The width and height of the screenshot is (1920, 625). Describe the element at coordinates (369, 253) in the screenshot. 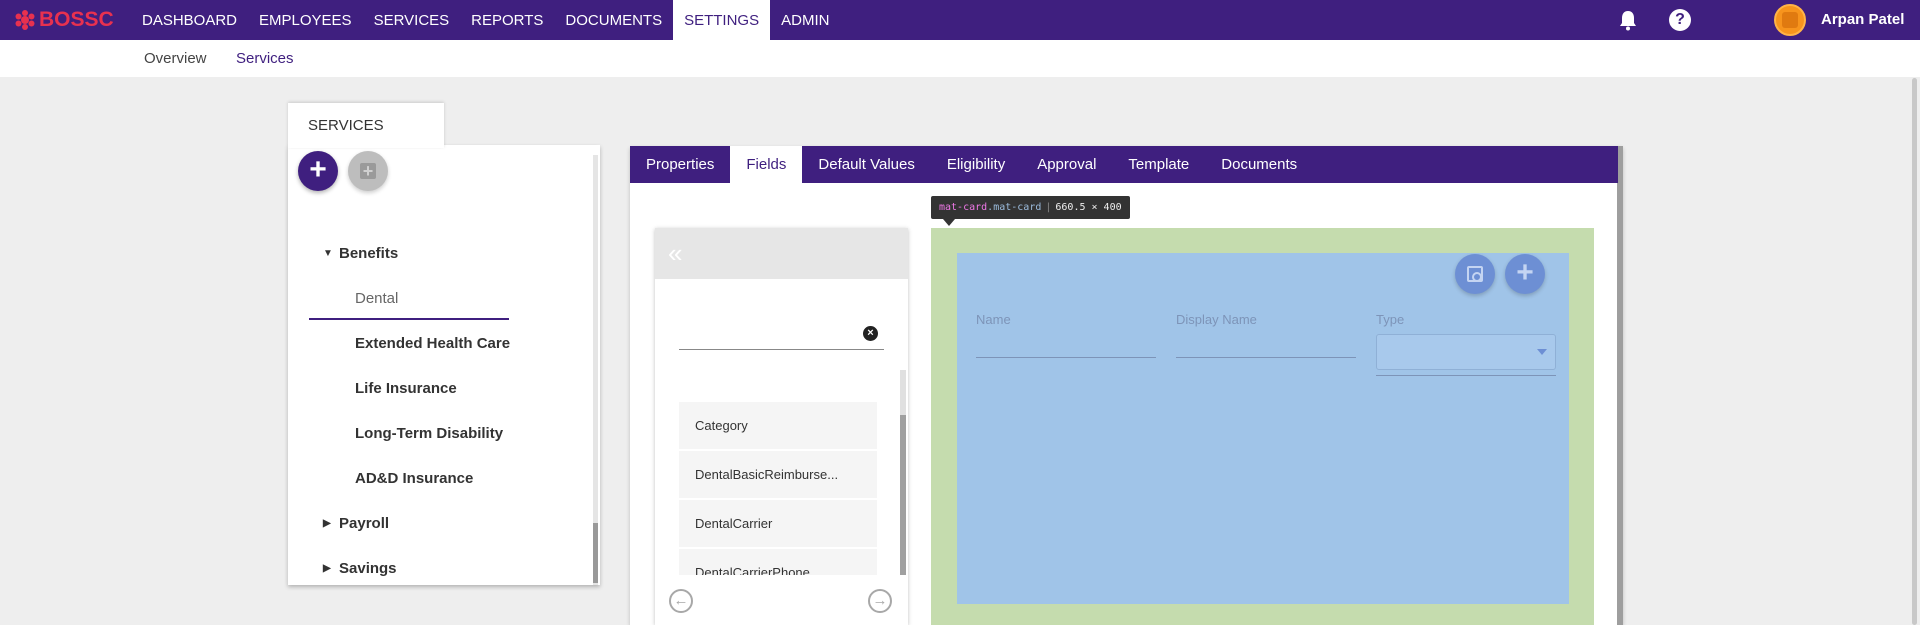

I see `tree-group-label: Benefits` at that location.